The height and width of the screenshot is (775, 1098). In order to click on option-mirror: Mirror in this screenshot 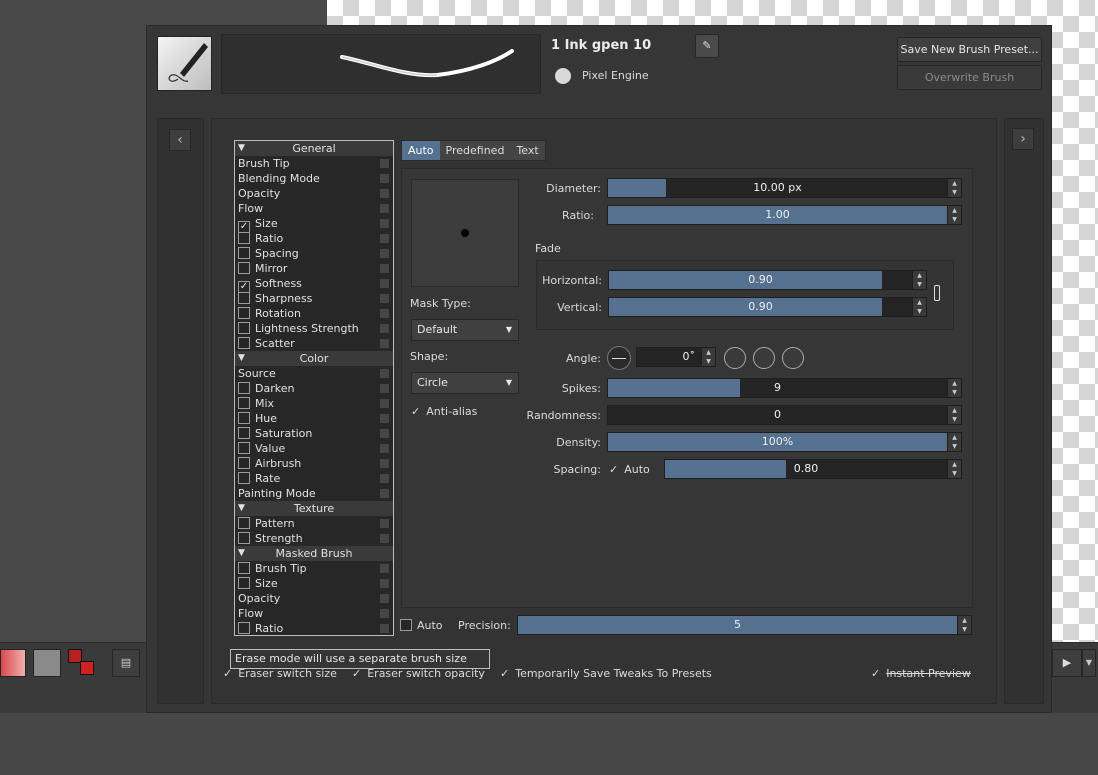, I will do `click(314, 268)`.